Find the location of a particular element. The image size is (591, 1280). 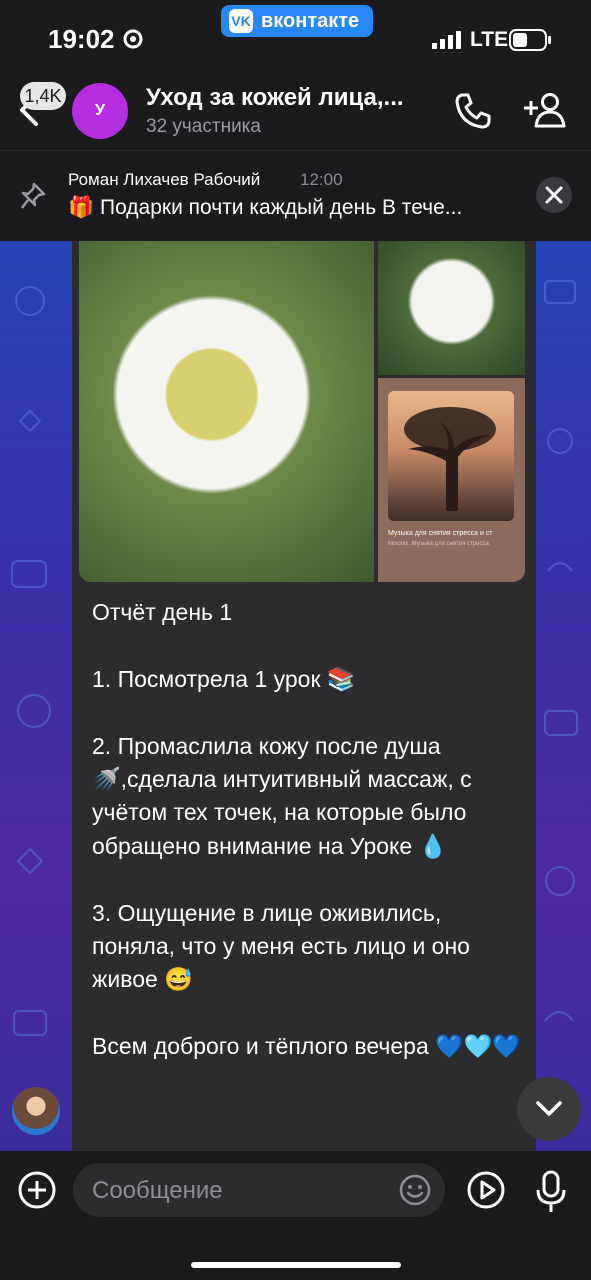

settings-gear-icon is located at coordinates (133, 39).